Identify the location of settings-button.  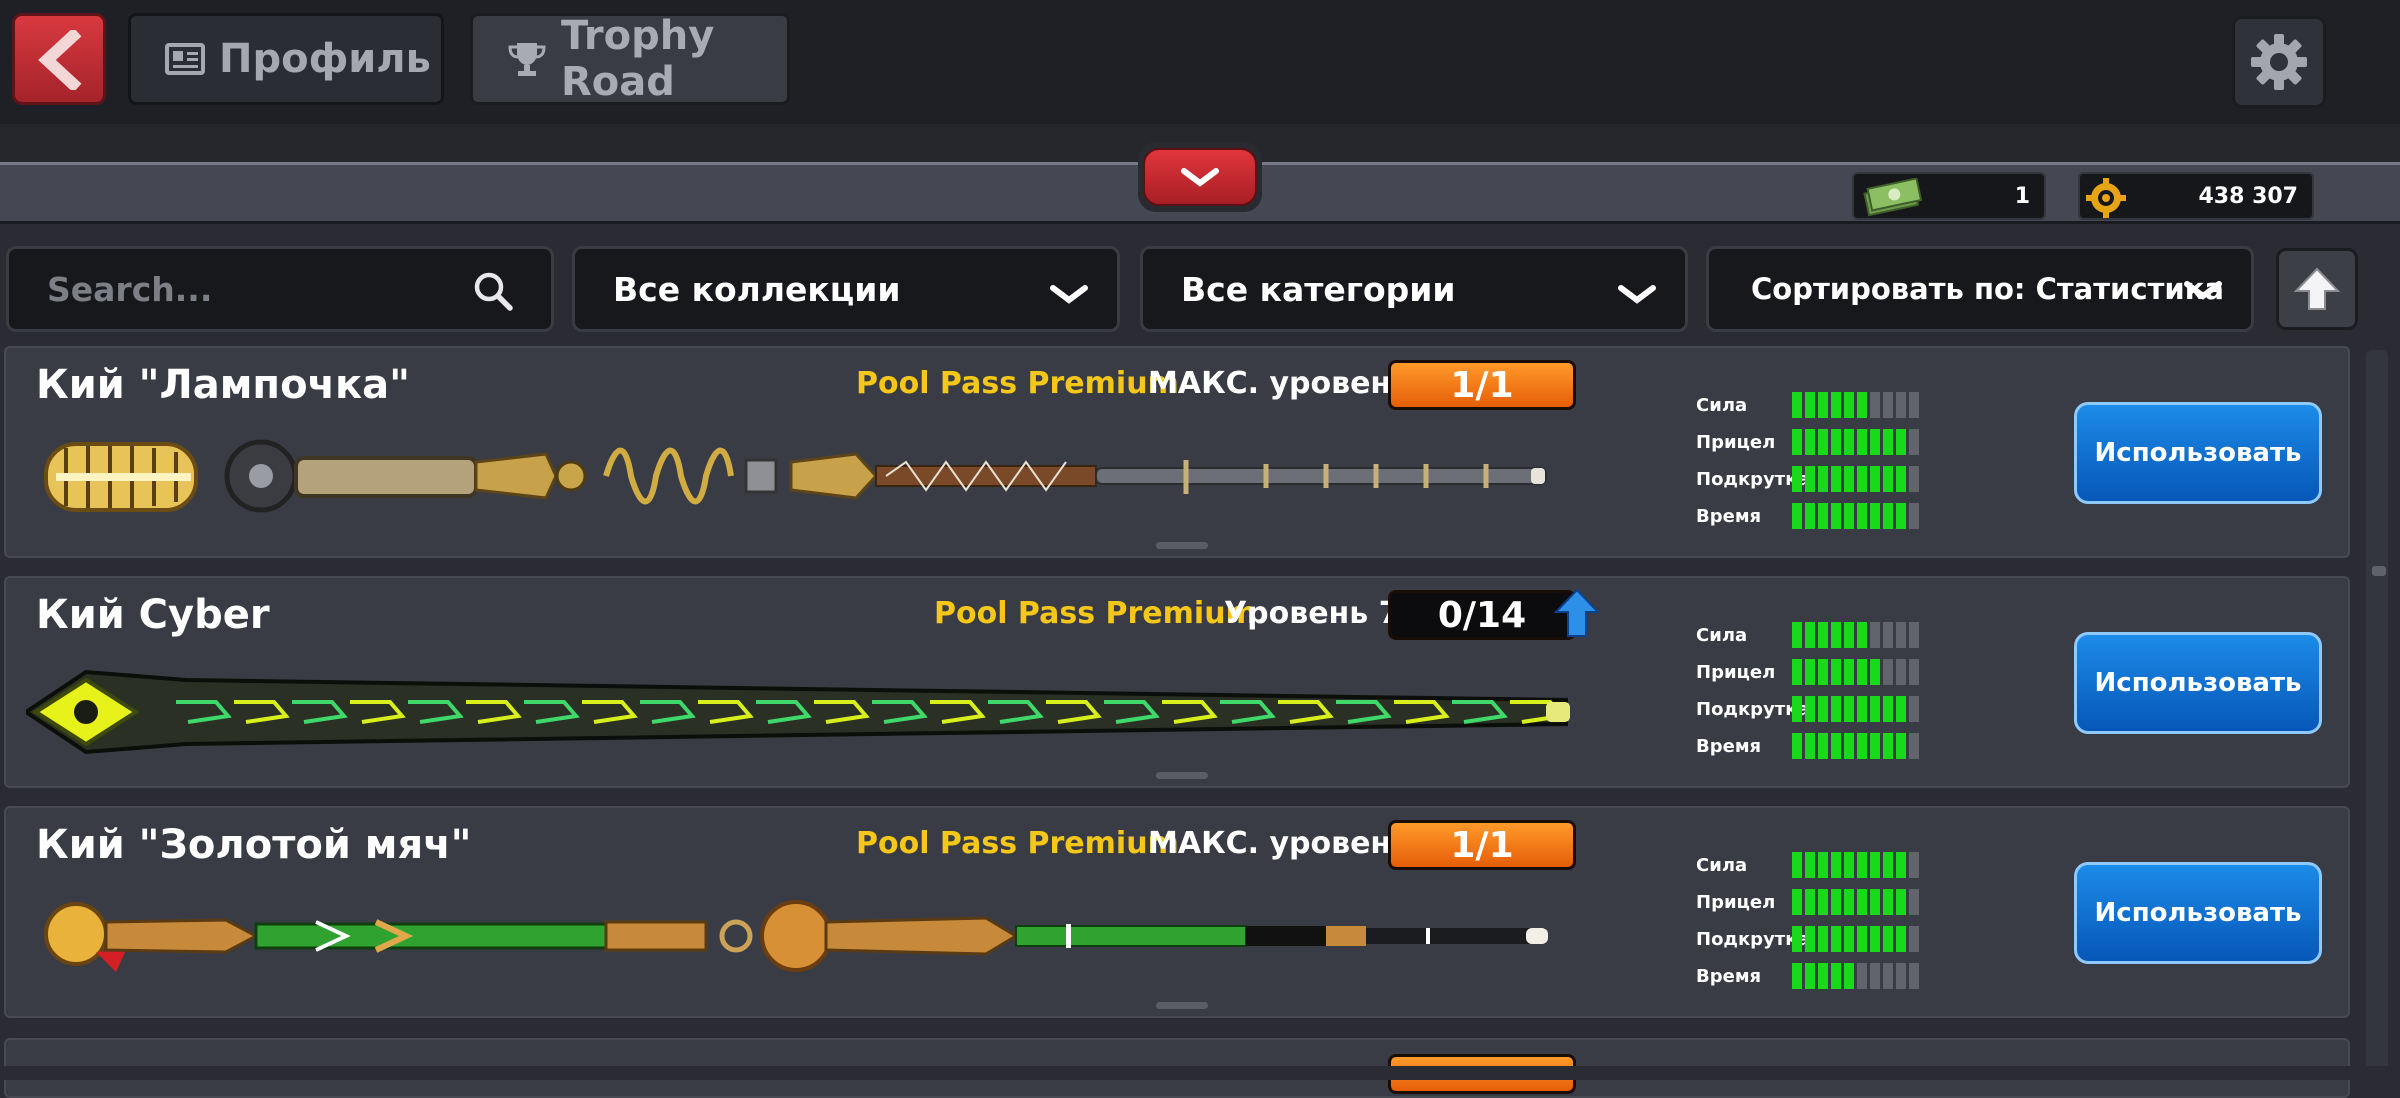
(2279, 62).